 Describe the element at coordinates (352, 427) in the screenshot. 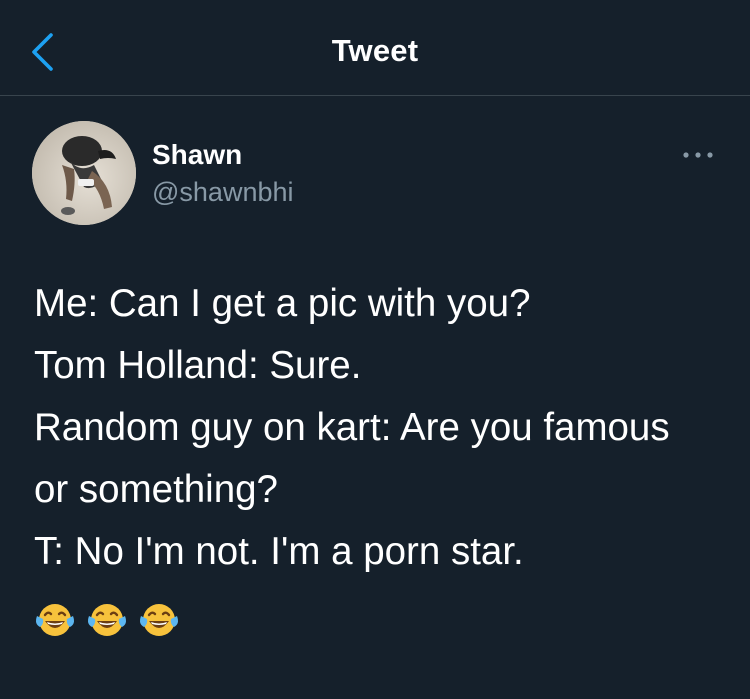

I see `tweet-line: Random guy on kart: Are you famous` at that location.